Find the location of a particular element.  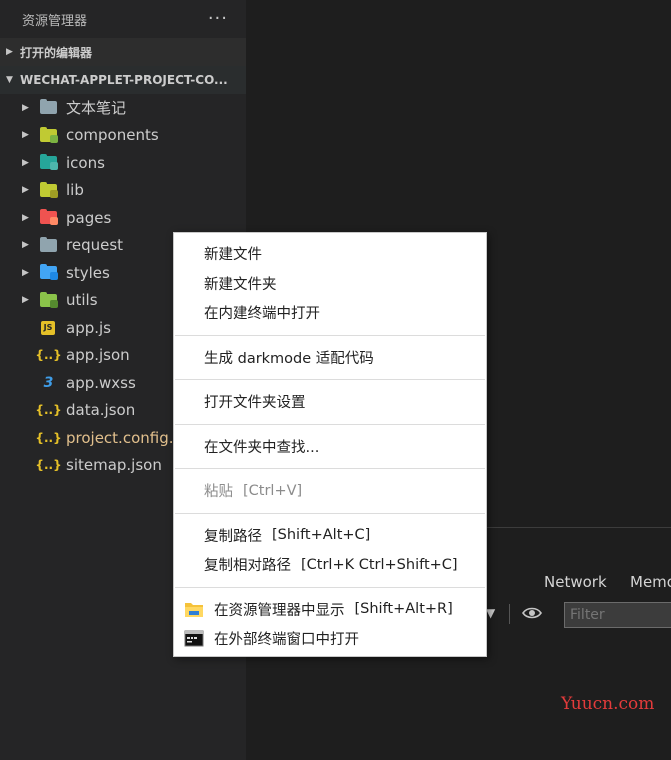

menu-item-copy-path: 复制路径 [Shift+Alt+C] is located at coordinates (330, 536).